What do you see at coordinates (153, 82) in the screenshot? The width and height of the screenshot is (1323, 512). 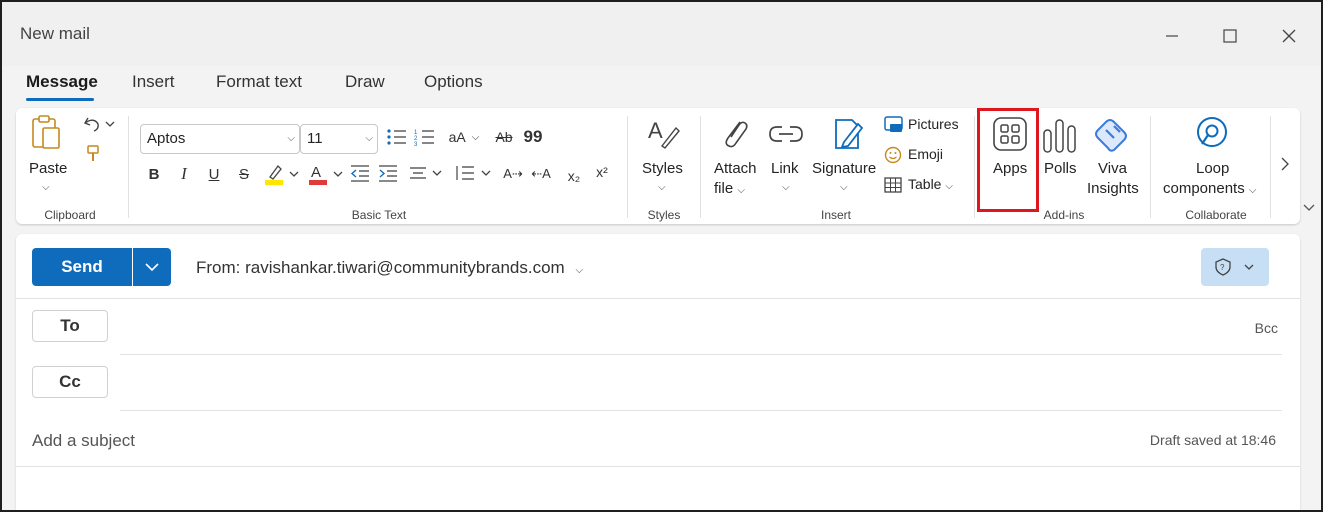 I see `tab-insert: Insert` at bounding box center [153, 82].